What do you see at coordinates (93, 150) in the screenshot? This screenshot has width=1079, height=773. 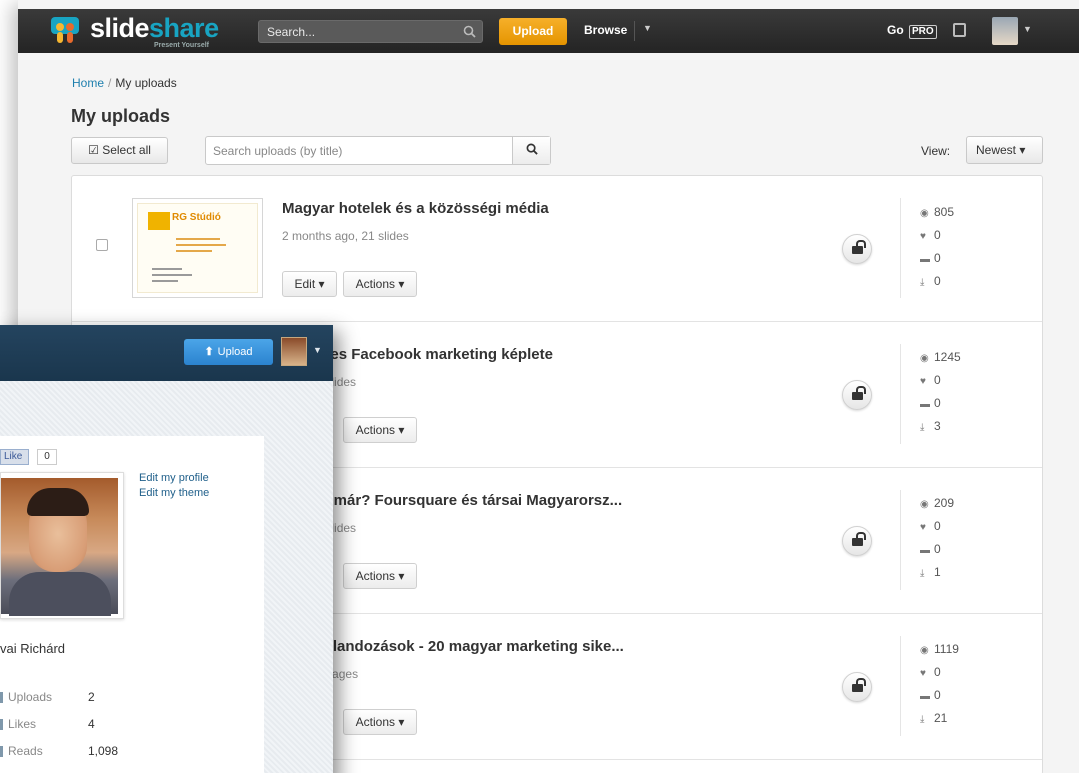 I see `checkbox-edit-icon: ☑` at bounding box center [93, 150].